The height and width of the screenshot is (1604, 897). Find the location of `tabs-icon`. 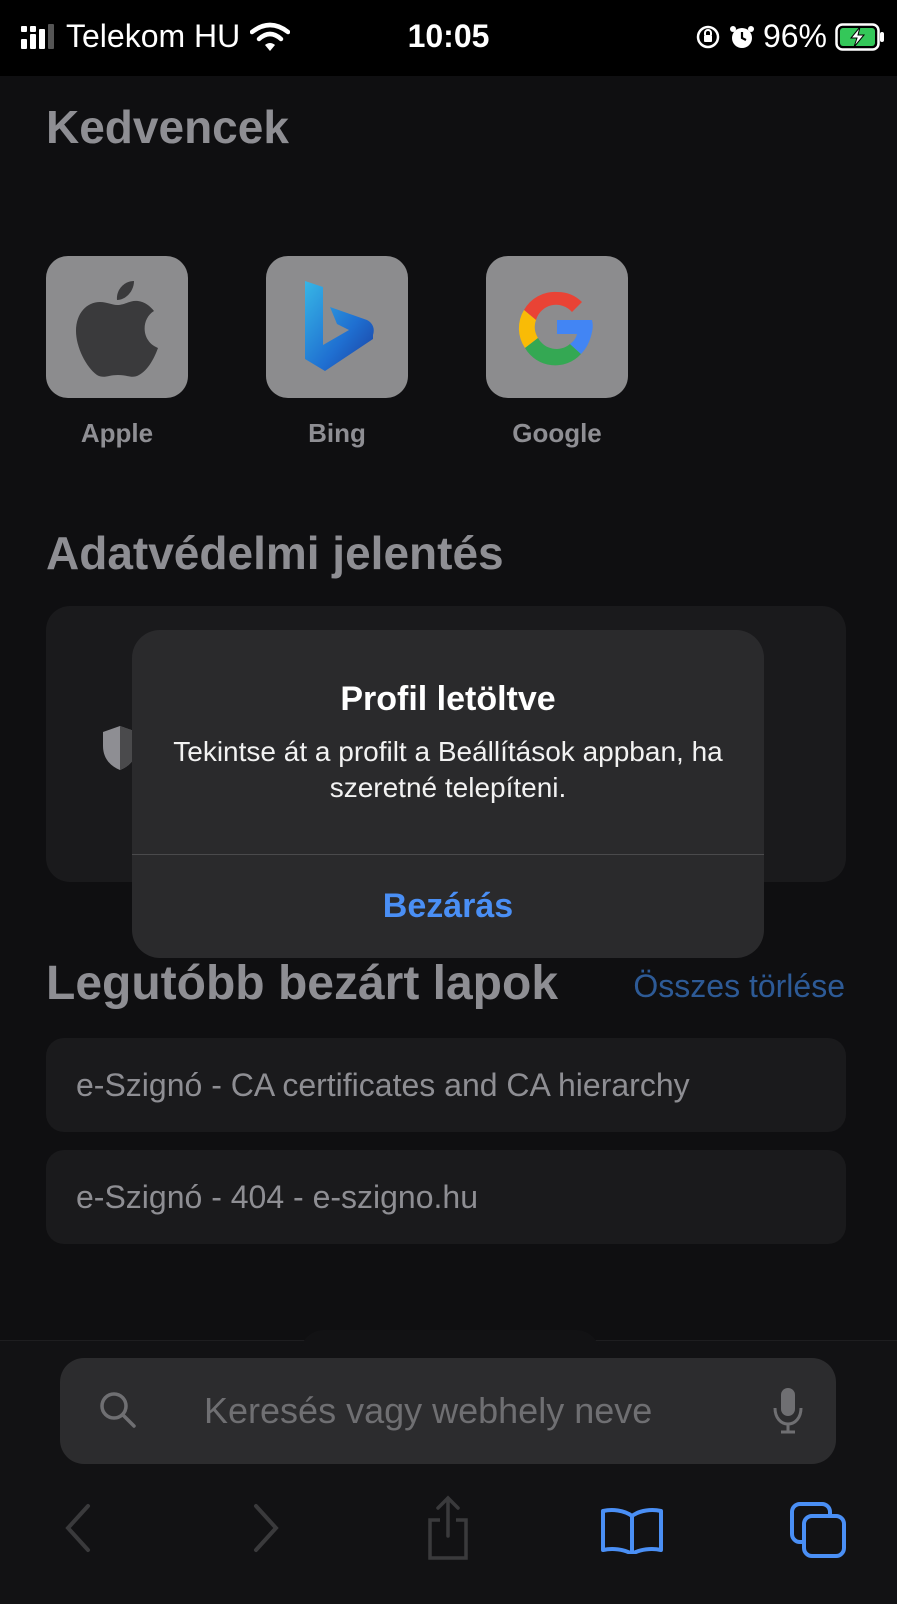

tabs-icon is located at coordinates (818, 1530).